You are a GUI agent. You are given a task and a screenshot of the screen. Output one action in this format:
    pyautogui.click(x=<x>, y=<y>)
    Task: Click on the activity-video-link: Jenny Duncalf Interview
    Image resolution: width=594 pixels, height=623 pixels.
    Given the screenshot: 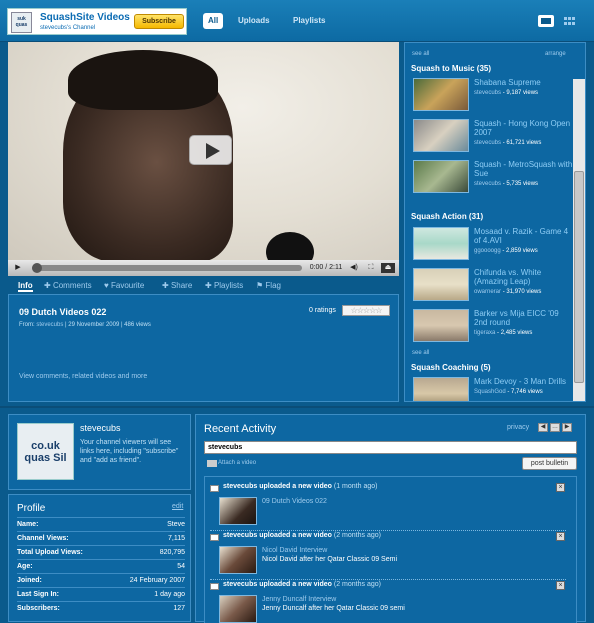 What is the action you would take?
    pyautogui.click(x=299, y=599)
    